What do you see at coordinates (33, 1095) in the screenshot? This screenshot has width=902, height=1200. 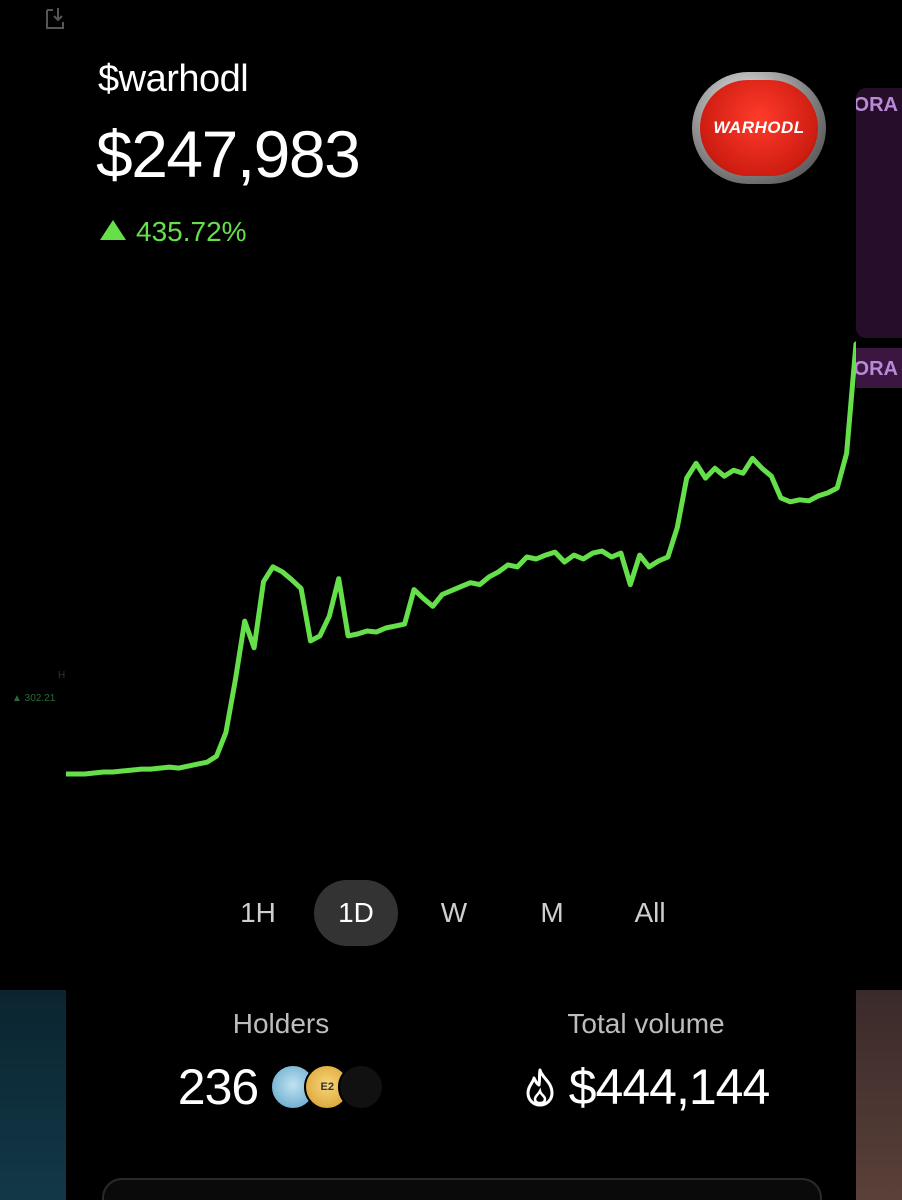 I see `background-thumbnail` at bounding box center [33, 1095].